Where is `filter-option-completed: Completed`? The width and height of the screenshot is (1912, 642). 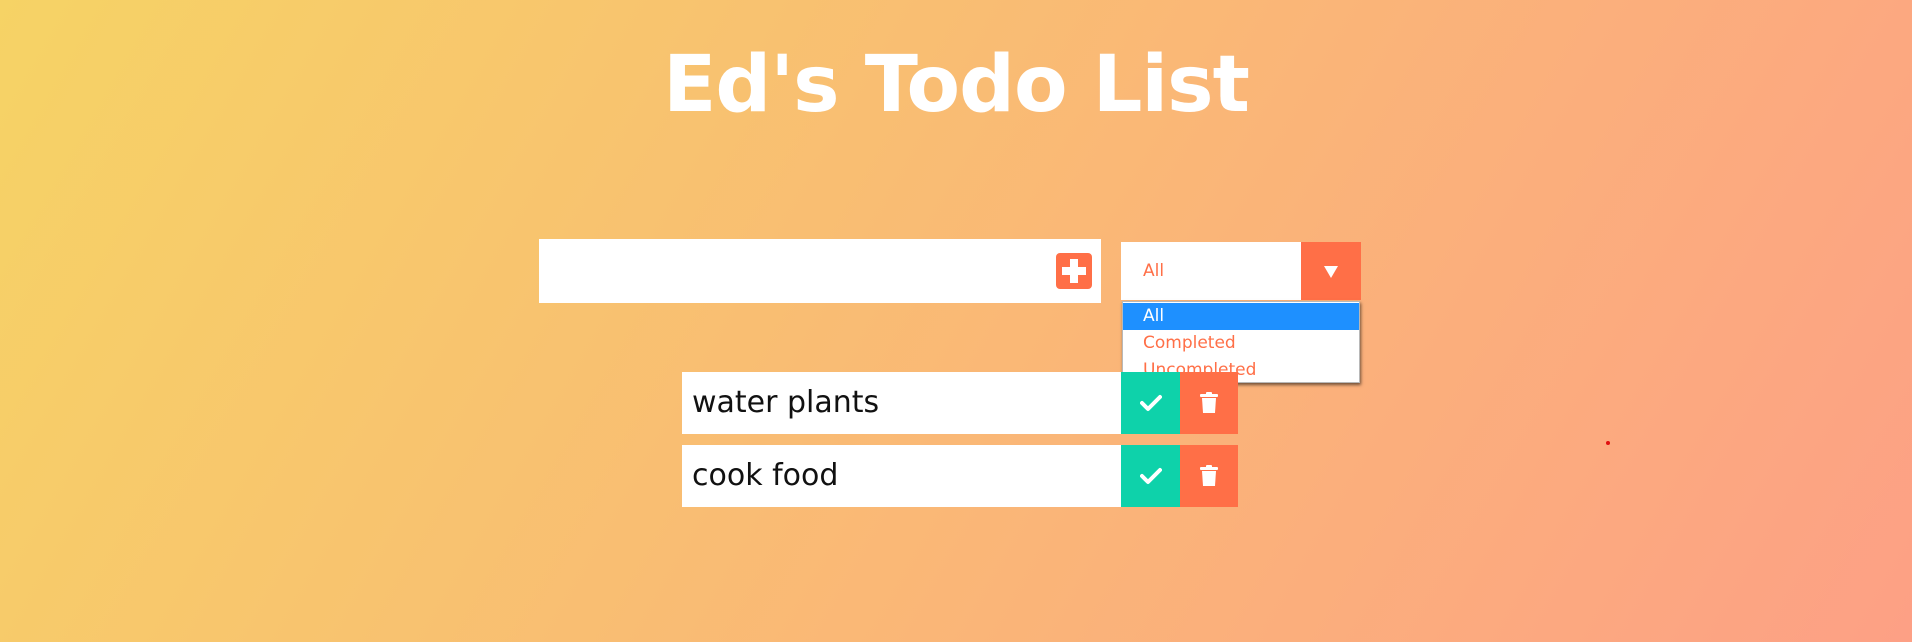
filter-option-completed: Completed is located at coordinates (1241, 343).